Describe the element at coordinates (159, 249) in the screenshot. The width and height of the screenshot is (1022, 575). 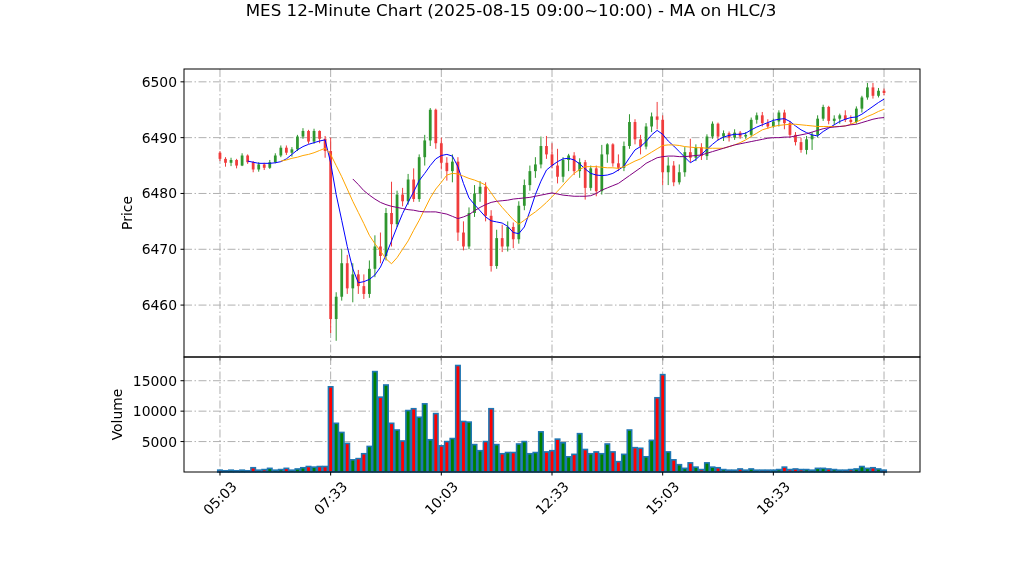
I see `y-tick-label: 6470` at that location.